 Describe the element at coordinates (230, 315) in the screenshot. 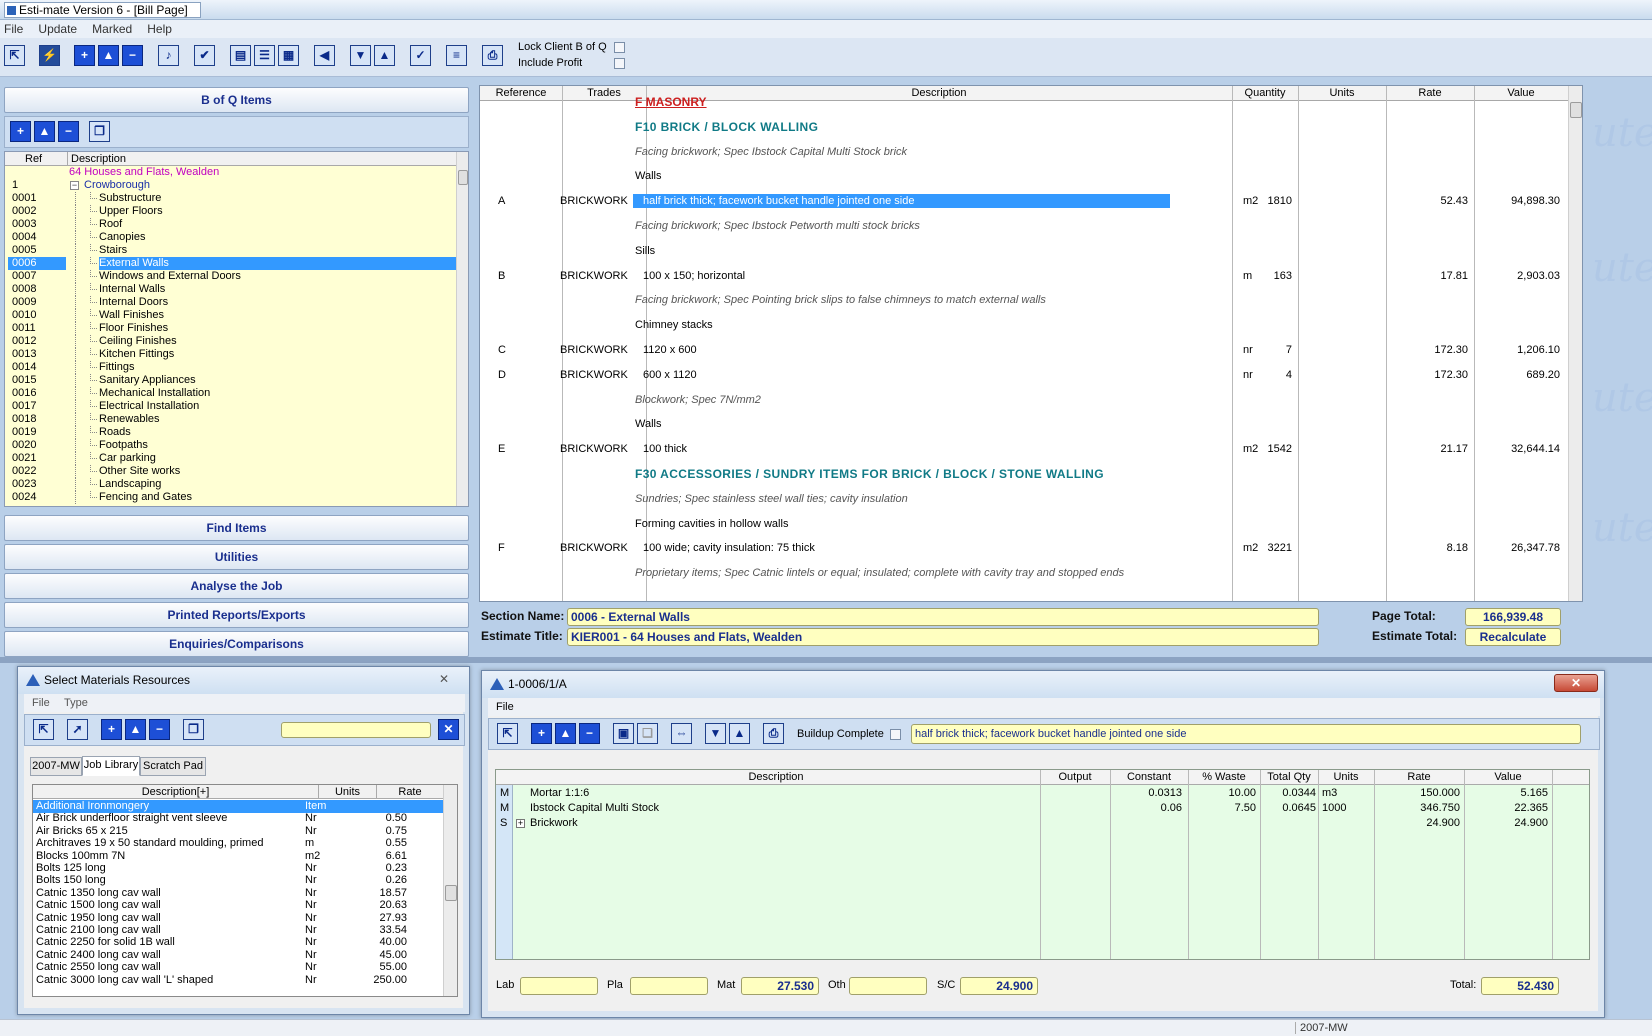

I see `tree-row: 0010 Wall Finishes` at that location.